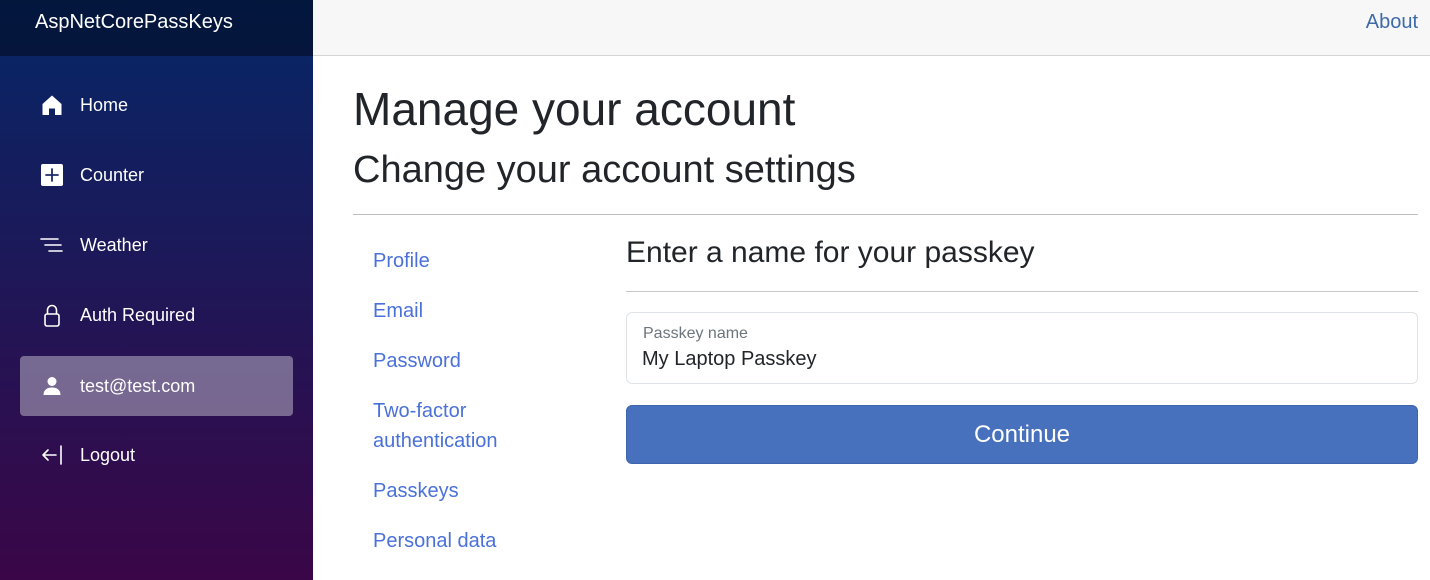 The width and height of the screenshot is (1430, 580). I want to click on plus-square-icon, so click(52, 175).